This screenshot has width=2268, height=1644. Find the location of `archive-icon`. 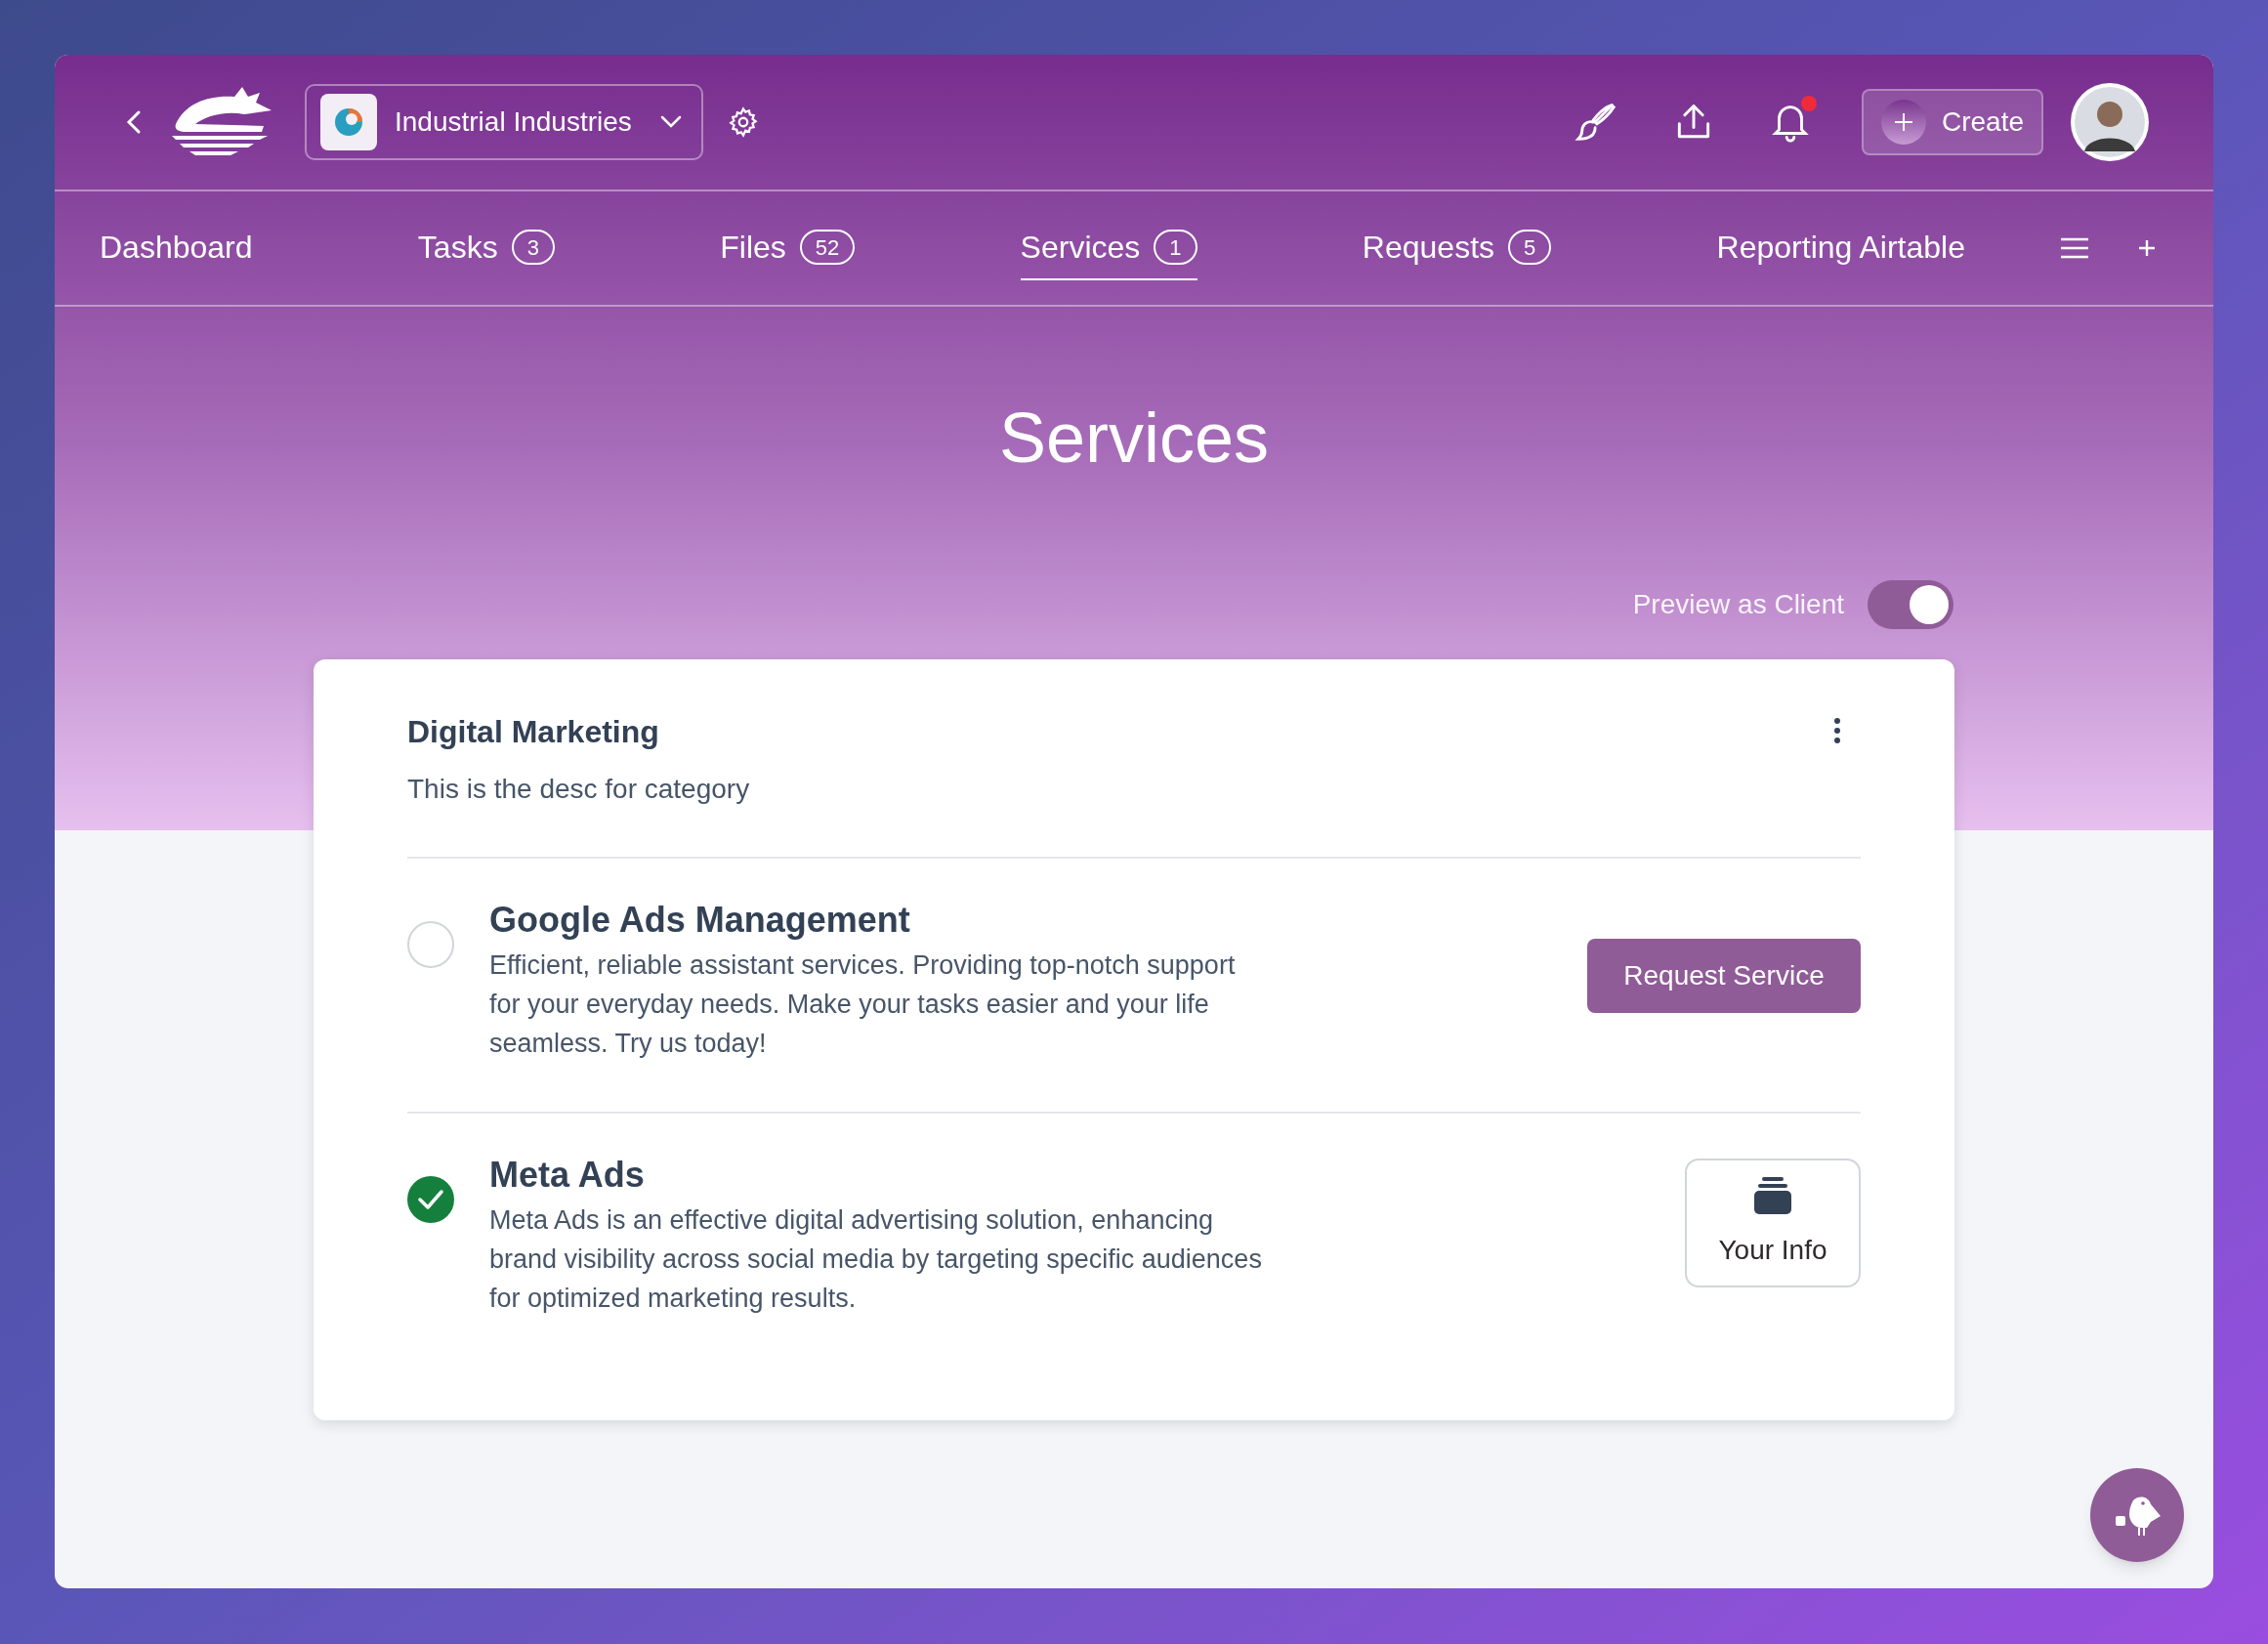

archive-icon is located at coordinates (1772, 1195).